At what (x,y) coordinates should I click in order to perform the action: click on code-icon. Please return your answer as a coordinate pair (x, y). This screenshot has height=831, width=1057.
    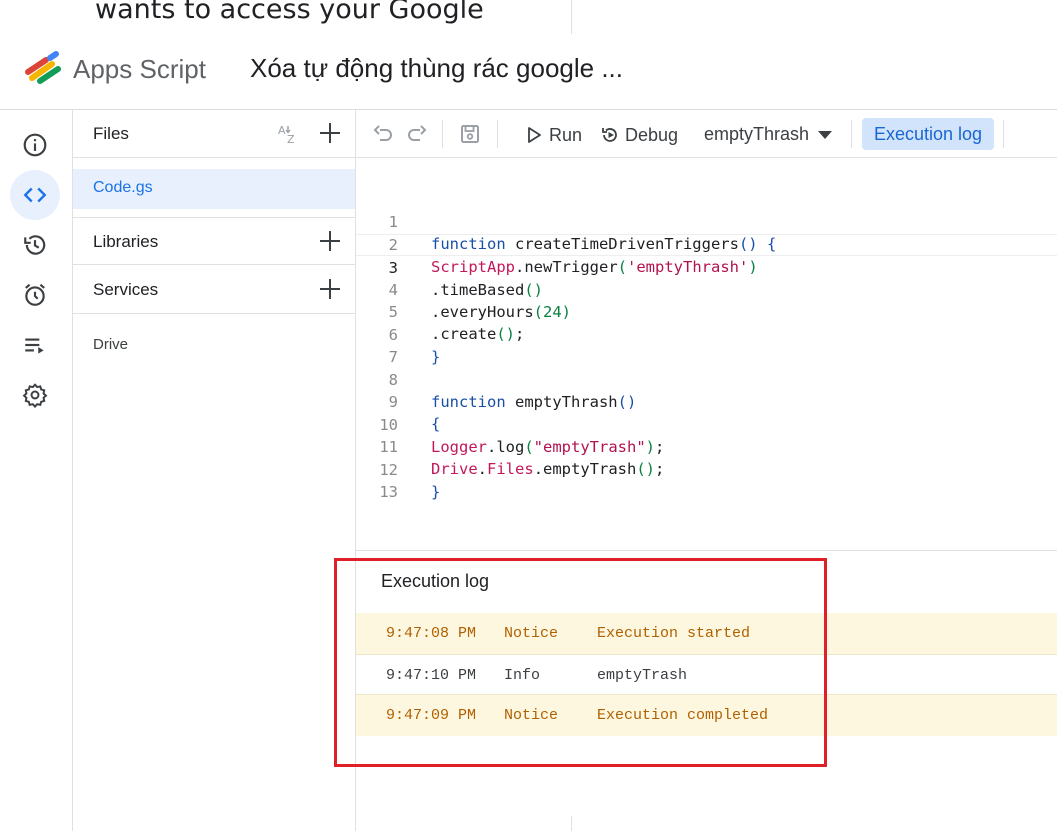
    Looking at the image, I should click on (35, 195).